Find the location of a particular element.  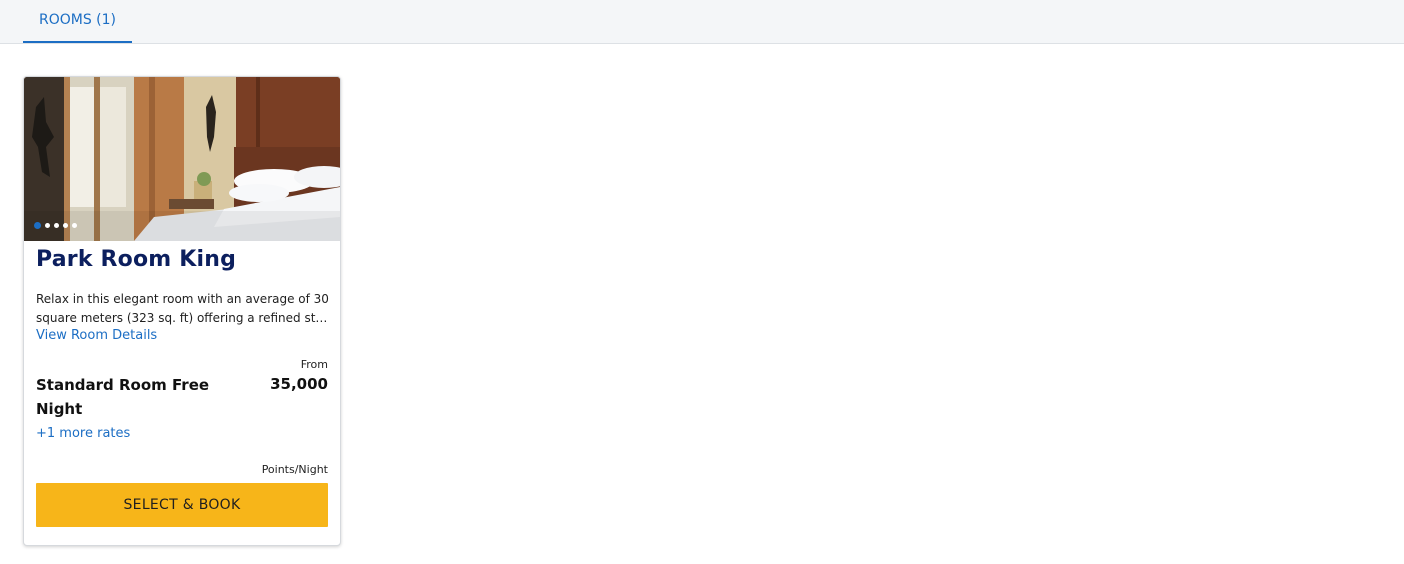

more-rates-link: +1 more rates is located at coordinates (83, 433).